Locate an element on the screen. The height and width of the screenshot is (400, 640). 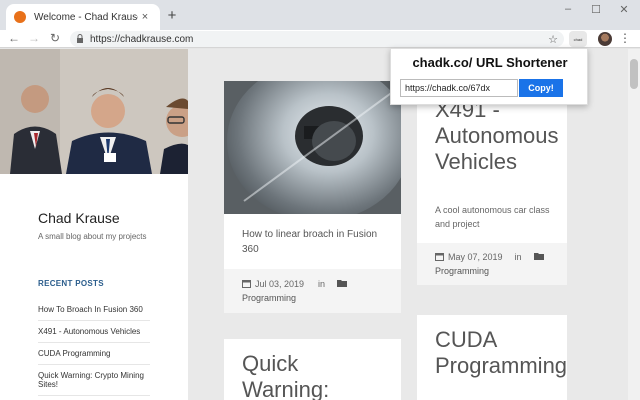
browser-tab: Welcome - Chad Krause × is located at coordinates (83, 17).